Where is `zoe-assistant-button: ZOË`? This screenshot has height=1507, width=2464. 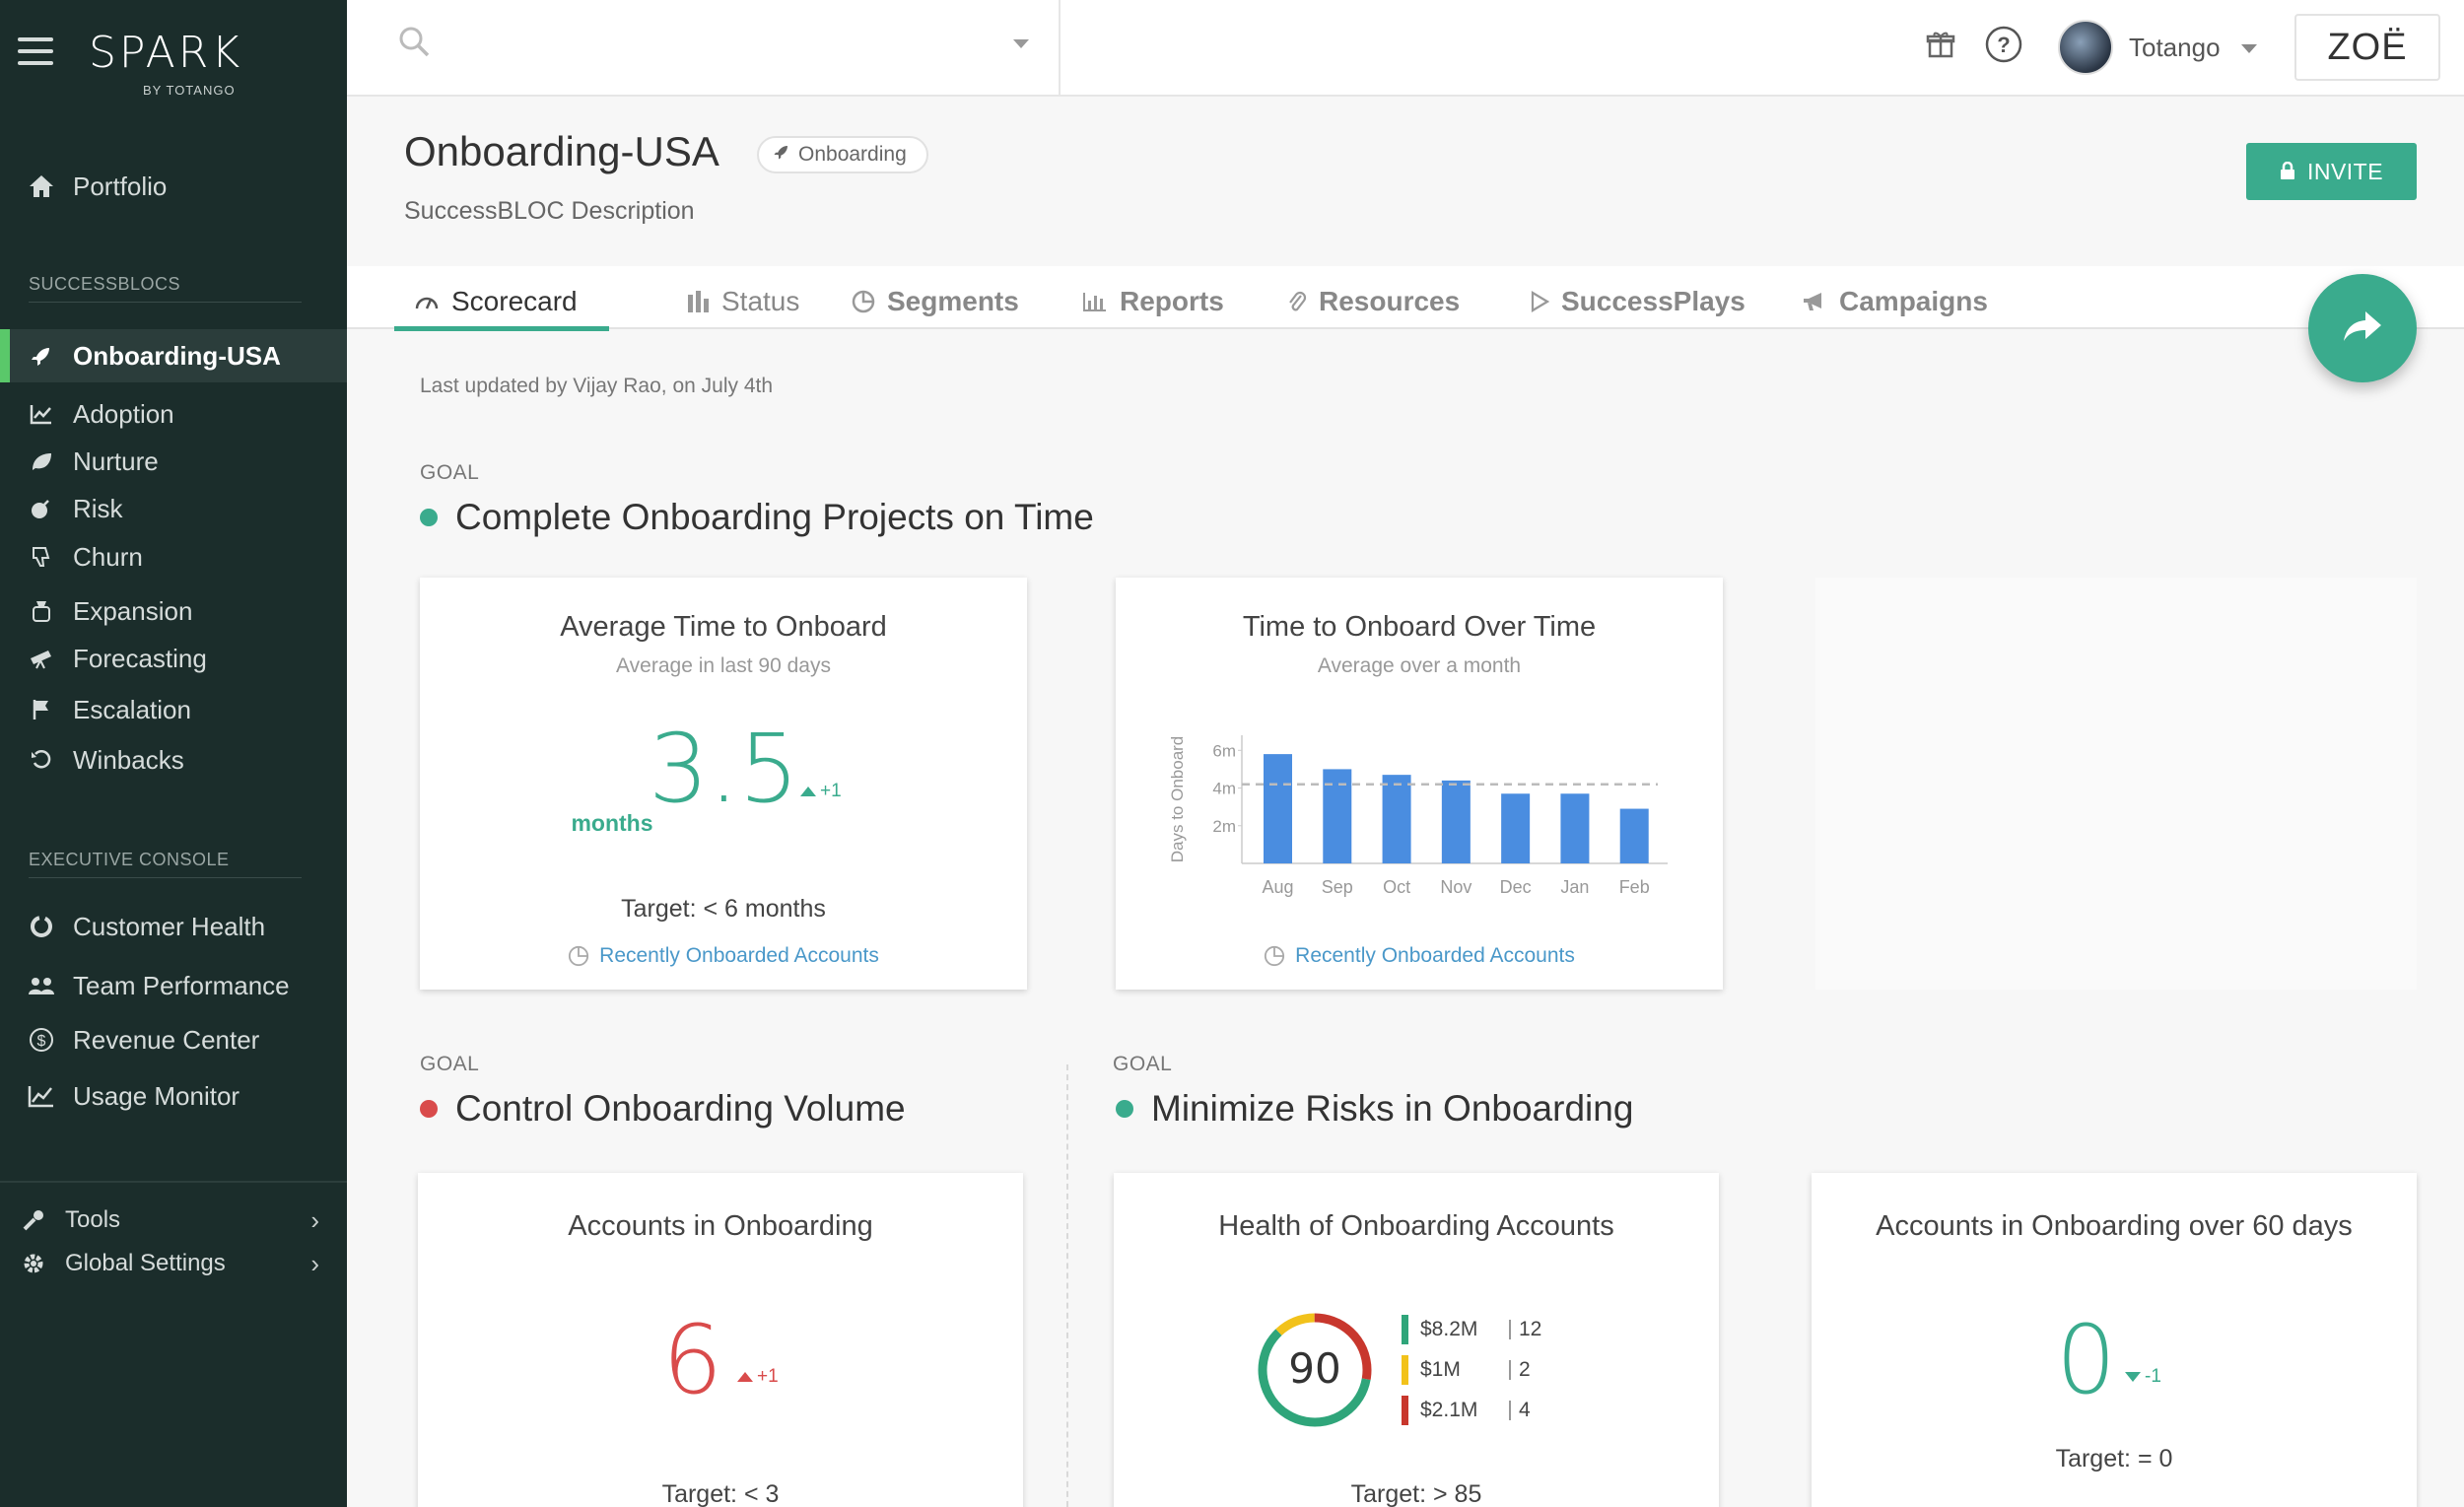
zoe-assistant-button: ZOË is located at coordinates (2367, 47).